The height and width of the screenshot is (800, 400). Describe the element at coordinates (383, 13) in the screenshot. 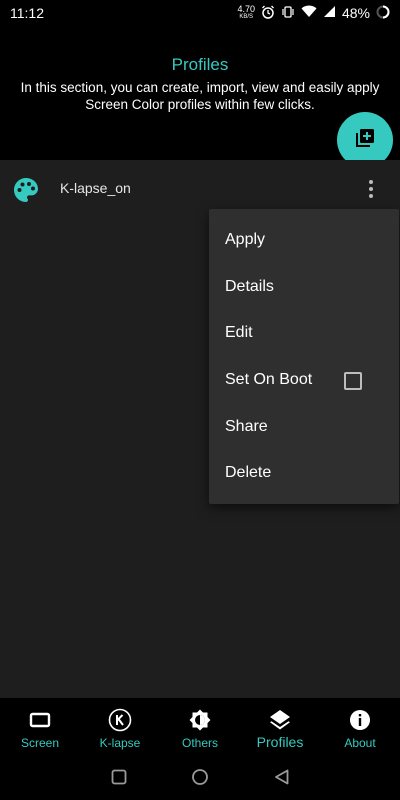

I see `battery-icon` at that location.